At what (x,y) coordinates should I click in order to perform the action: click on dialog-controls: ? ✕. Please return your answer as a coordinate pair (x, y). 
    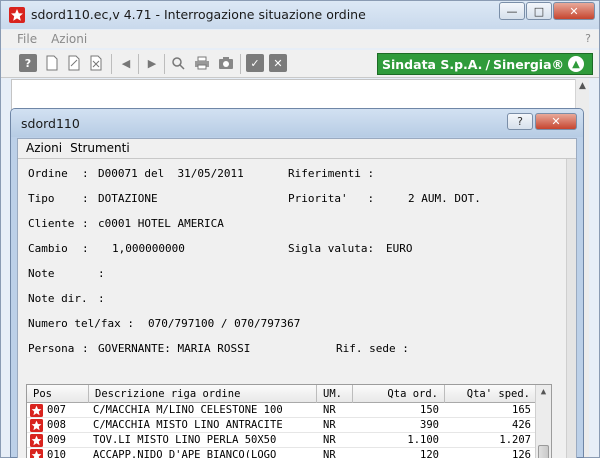
    Looking at the image, I should click on (541, 121).